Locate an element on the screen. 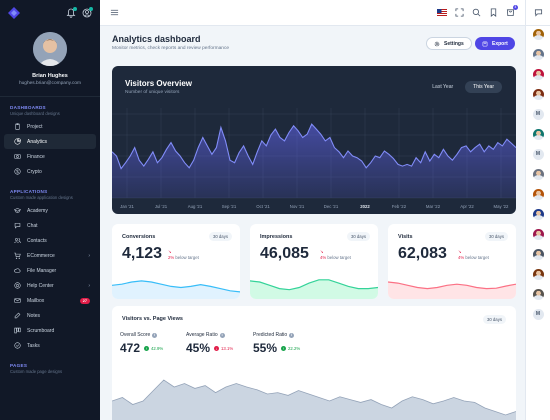 The height and width of the screenshot is (420, 550). delta-text: 4% below target is located at coordinates (335, 258).